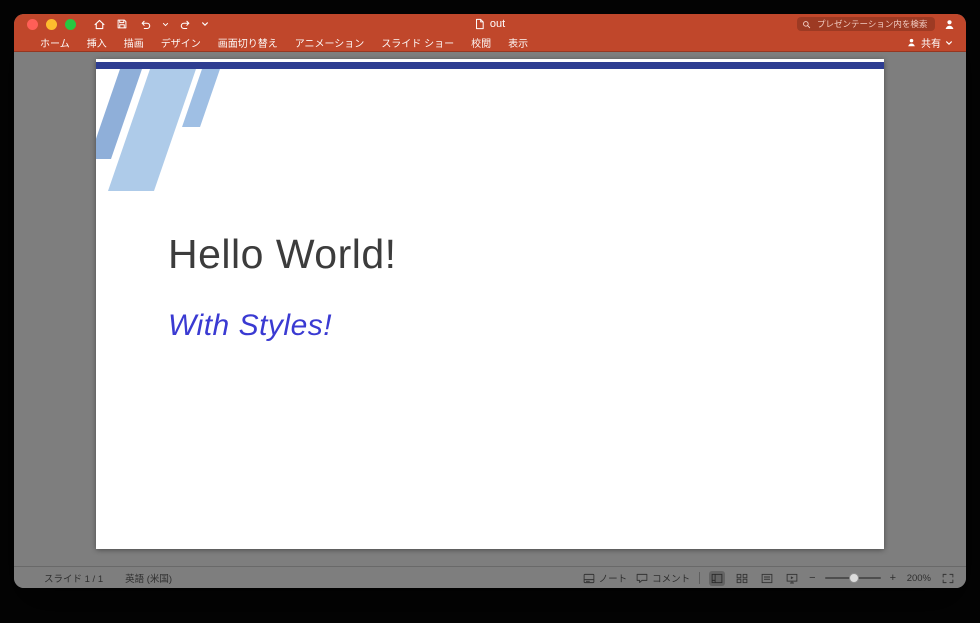 This screenshot has width=980, height=623. What do you see at coordinates (872, 24) in the screenshot?
I see `search-input` at bounding box center [872, 24].